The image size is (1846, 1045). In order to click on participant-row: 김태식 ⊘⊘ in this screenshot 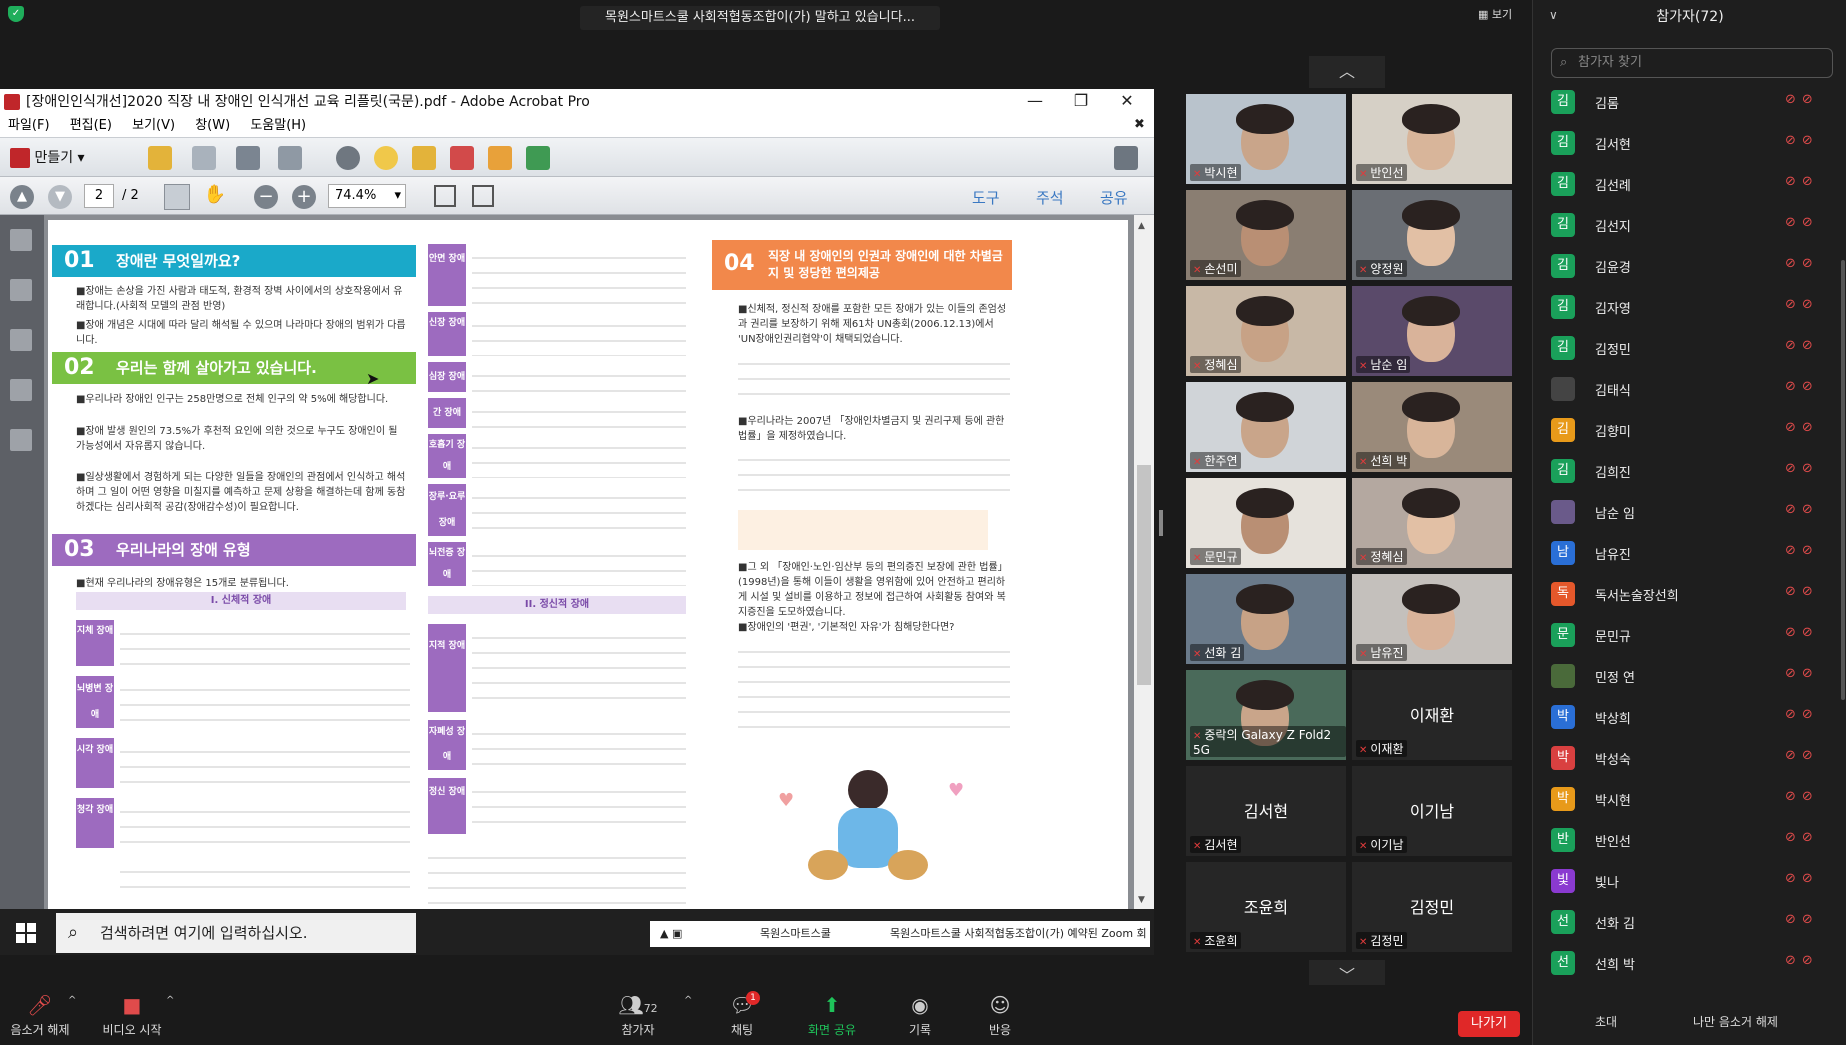, I will do `click(1683, 389)`.